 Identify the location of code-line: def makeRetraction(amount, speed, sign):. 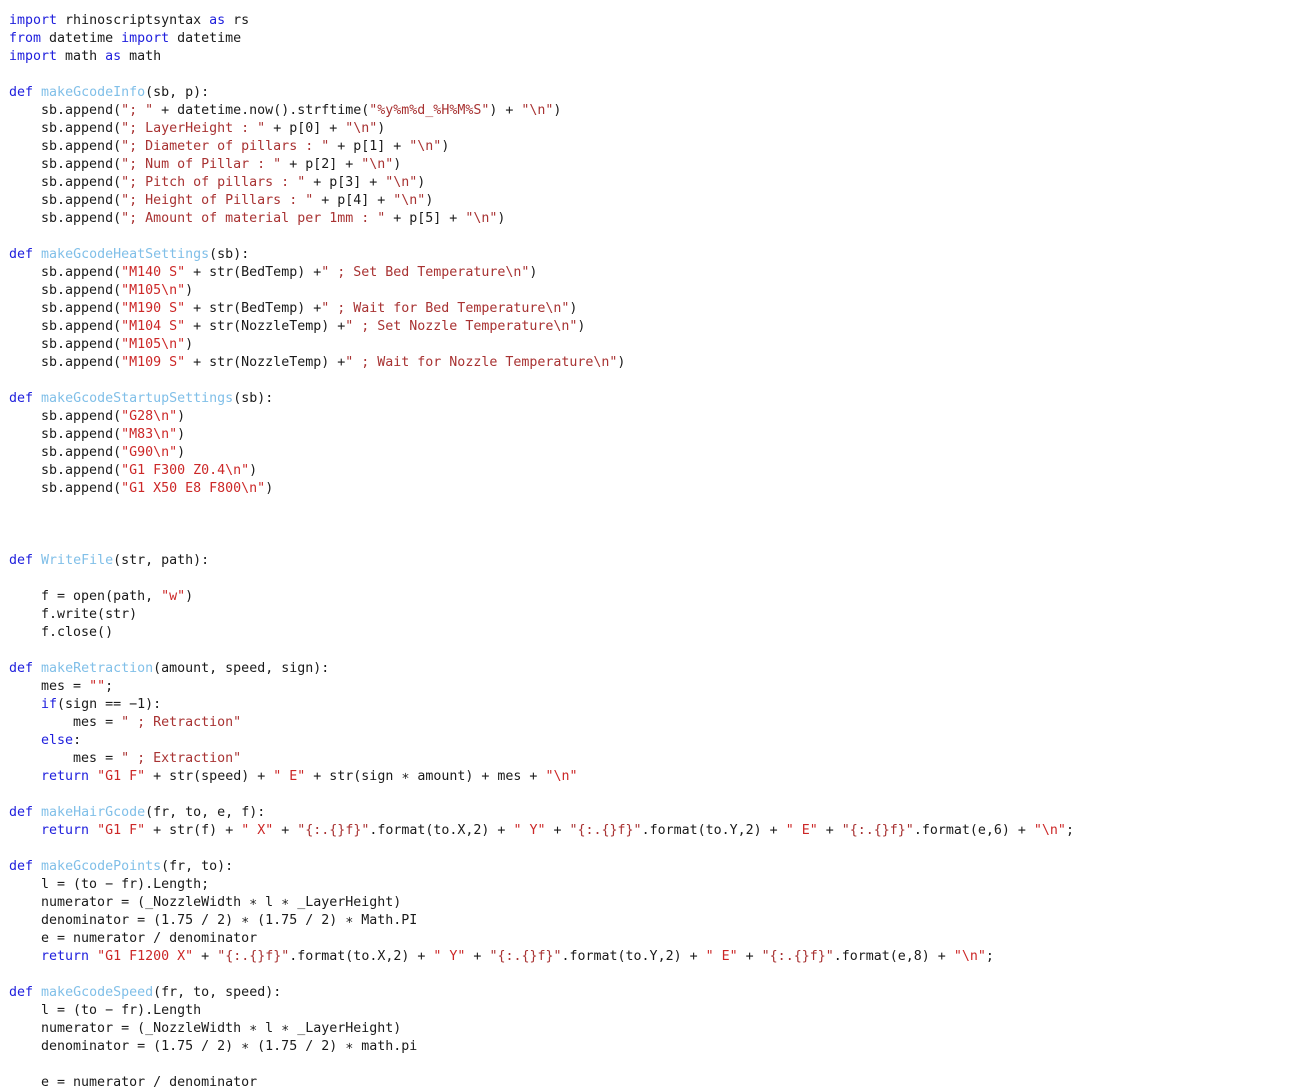
(656, 669).